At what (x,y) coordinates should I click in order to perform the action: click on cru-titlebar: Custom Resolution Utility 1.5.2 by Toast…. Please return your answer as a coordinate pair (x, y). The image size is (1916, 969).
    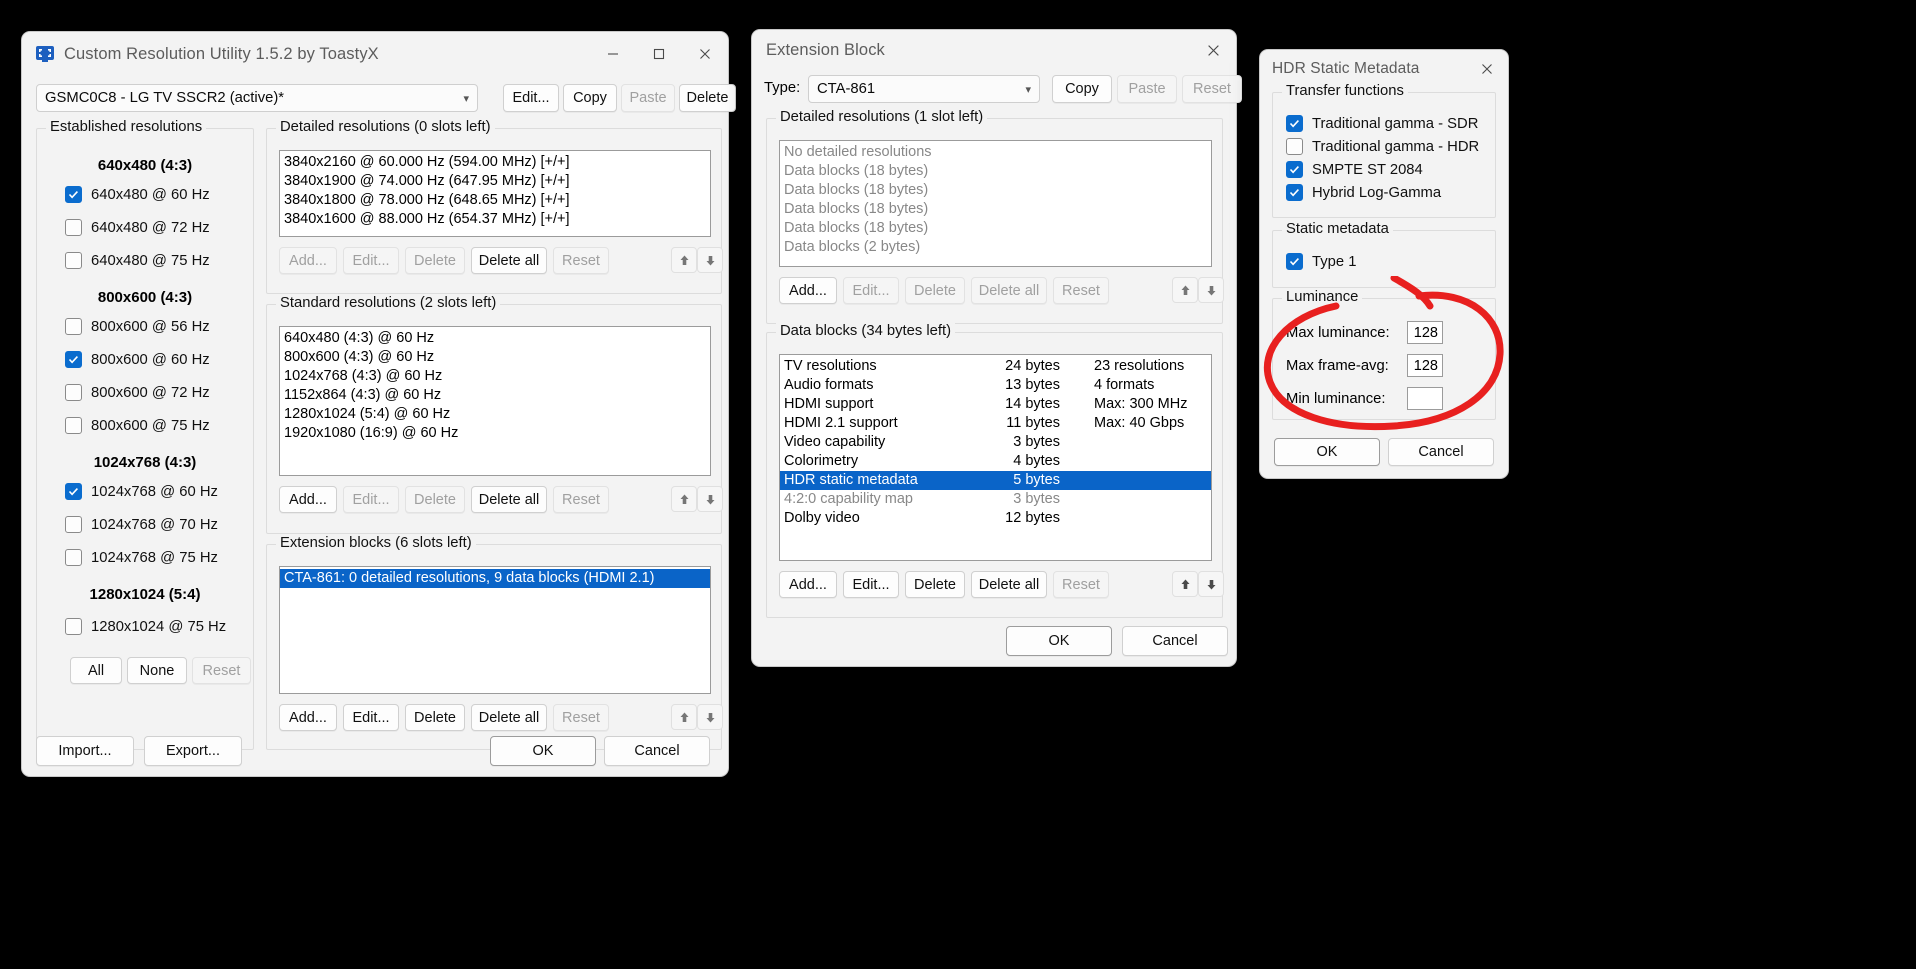
    Looking at the image, I should click on (375, 54).